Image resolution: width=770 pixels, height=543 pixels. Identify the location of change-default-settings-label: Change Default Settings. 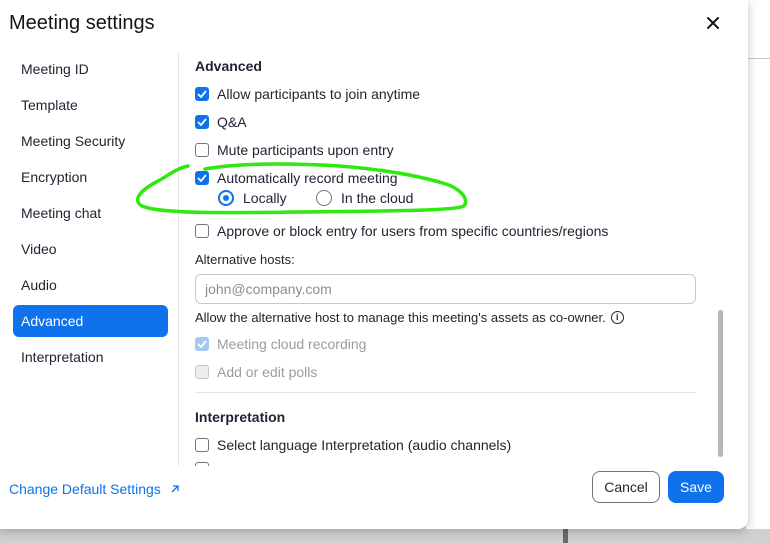
(85, 489).